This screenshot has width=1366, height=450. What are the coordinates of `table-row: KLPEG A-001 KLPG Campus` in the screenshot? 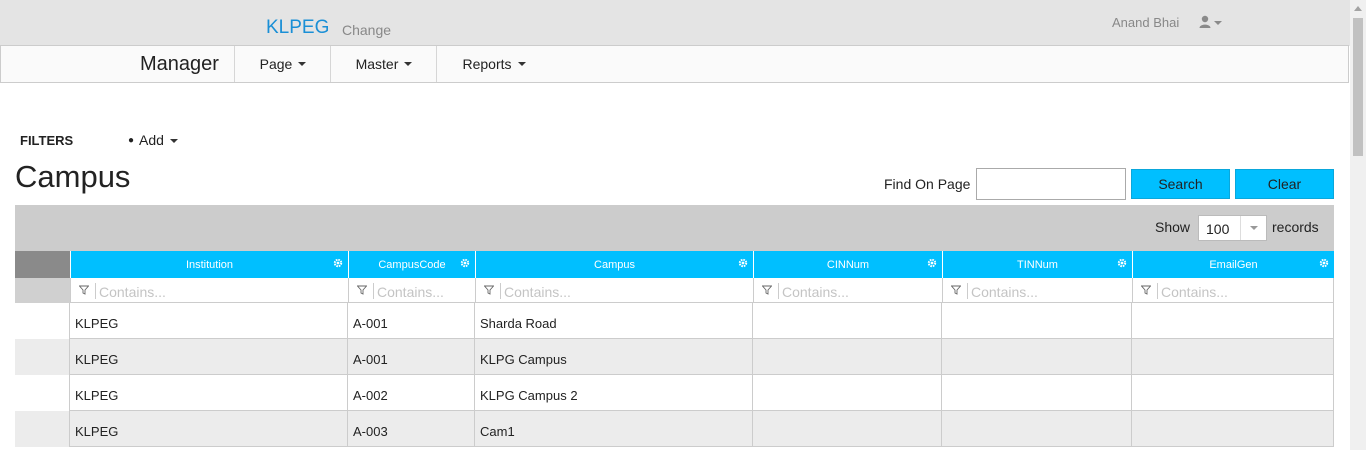 It's located at (674, 357).